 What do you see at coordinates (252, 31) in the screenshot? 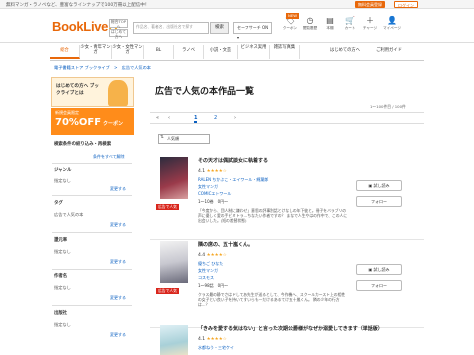
I see `safe-search-toggle: セーフサーチ ON ▾` at bounding box center [252, 31].